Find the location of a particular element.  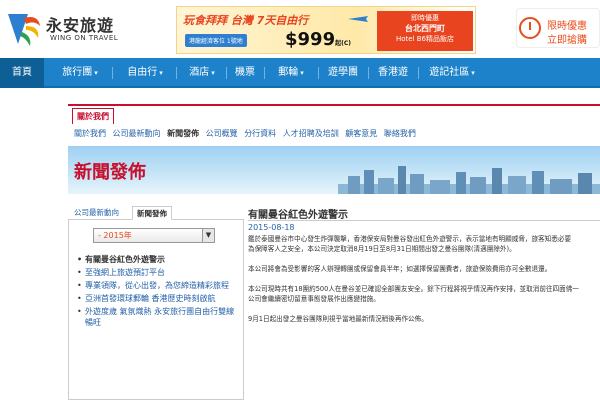

link-feedback: 顧客意見 is located at coordinates (361, 133).